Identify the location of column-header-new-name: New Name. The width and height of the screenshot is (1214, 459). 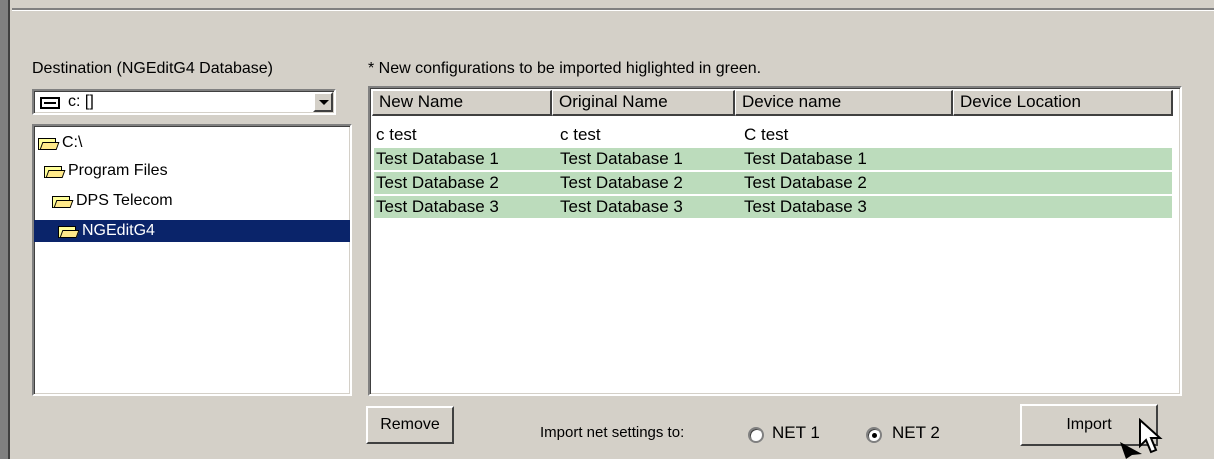
(462, 103).